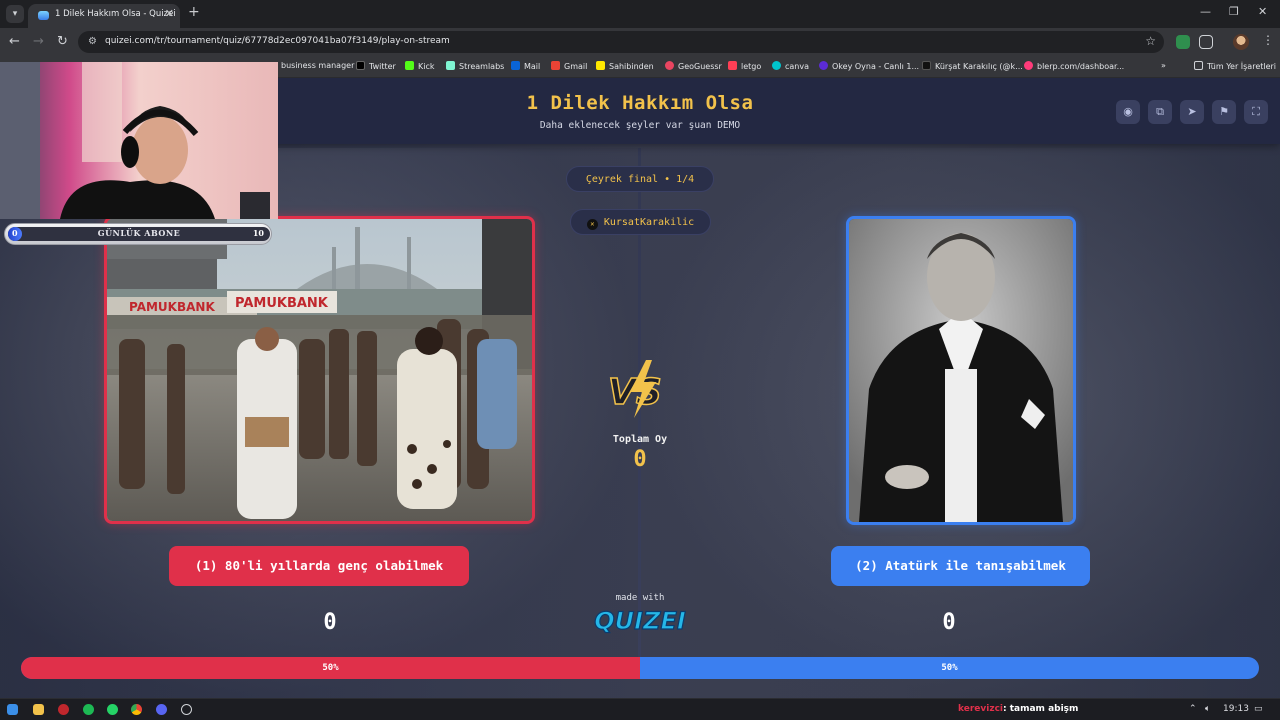  I want to click on browser-menu-dots-icon: ⋮, so click(1268, 40).